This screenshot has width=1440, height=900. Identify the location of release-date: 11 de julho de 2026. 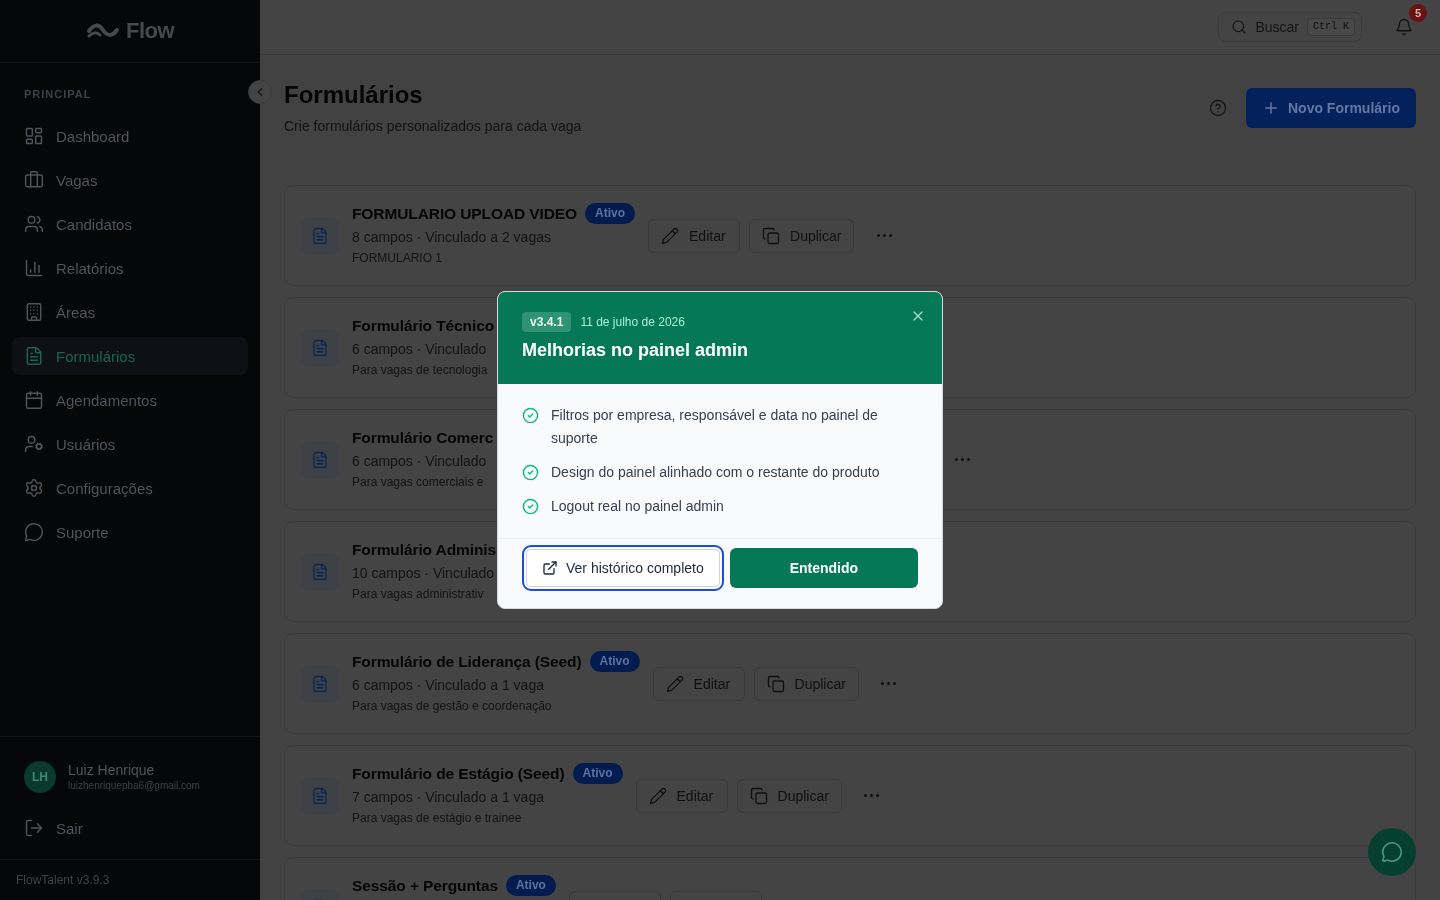
(632, 322).